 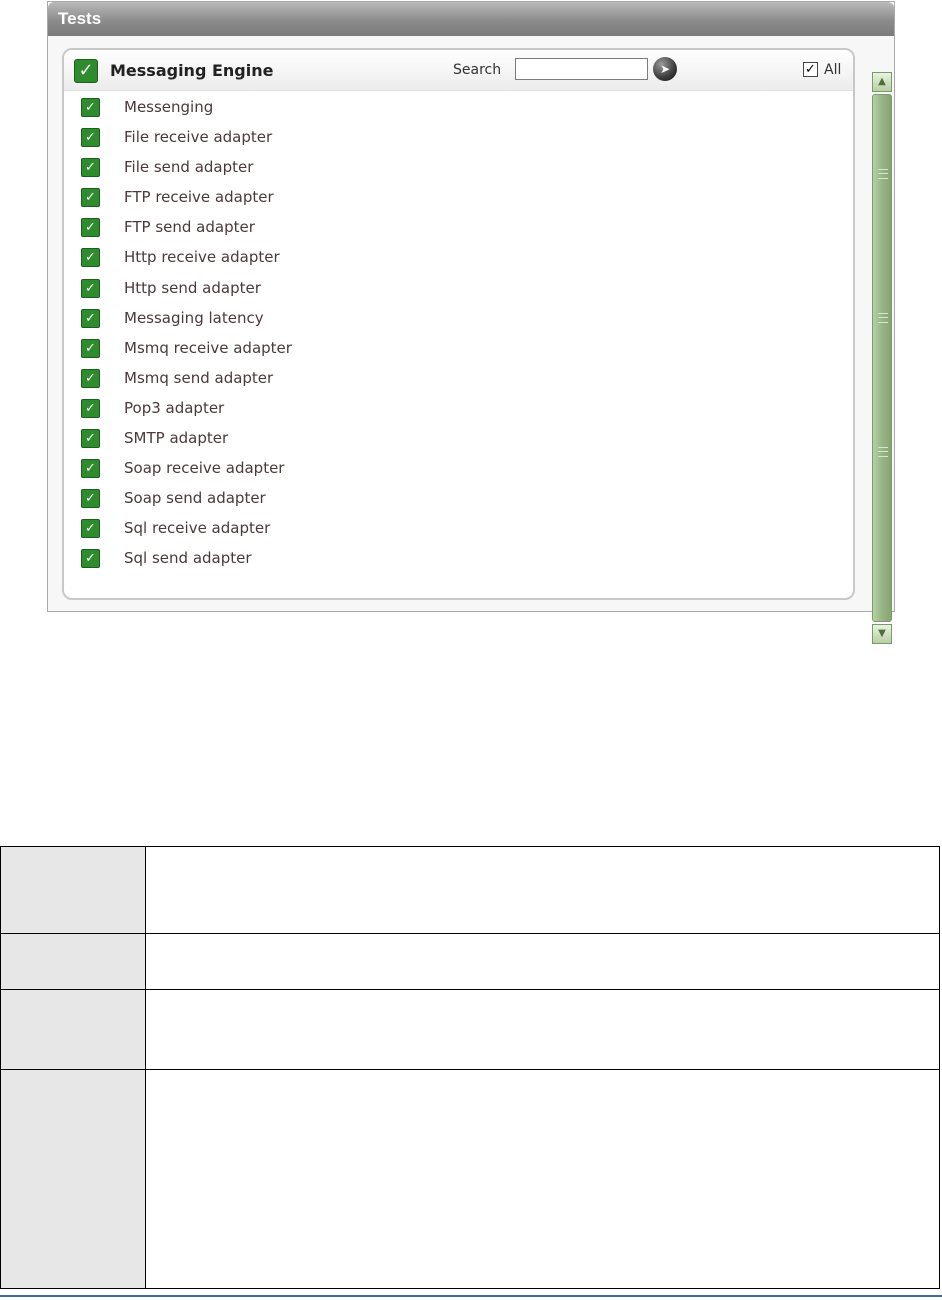 I want to click on test-label: Pop3 adapter, so click(x=174, y=407).